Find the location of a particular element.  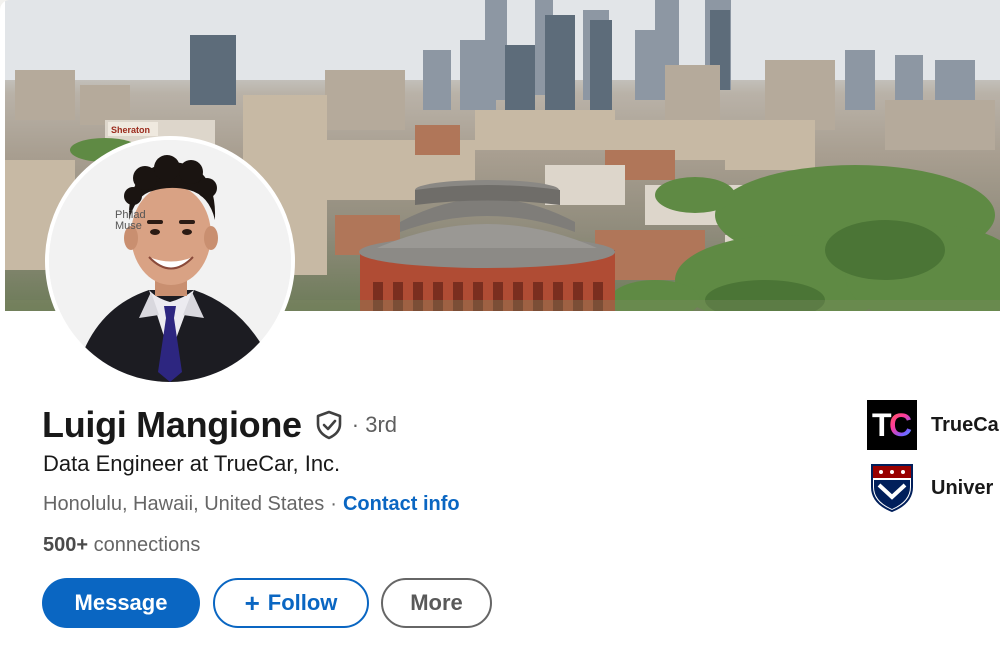

connections-label: connections is located at coordinates (147, 545).